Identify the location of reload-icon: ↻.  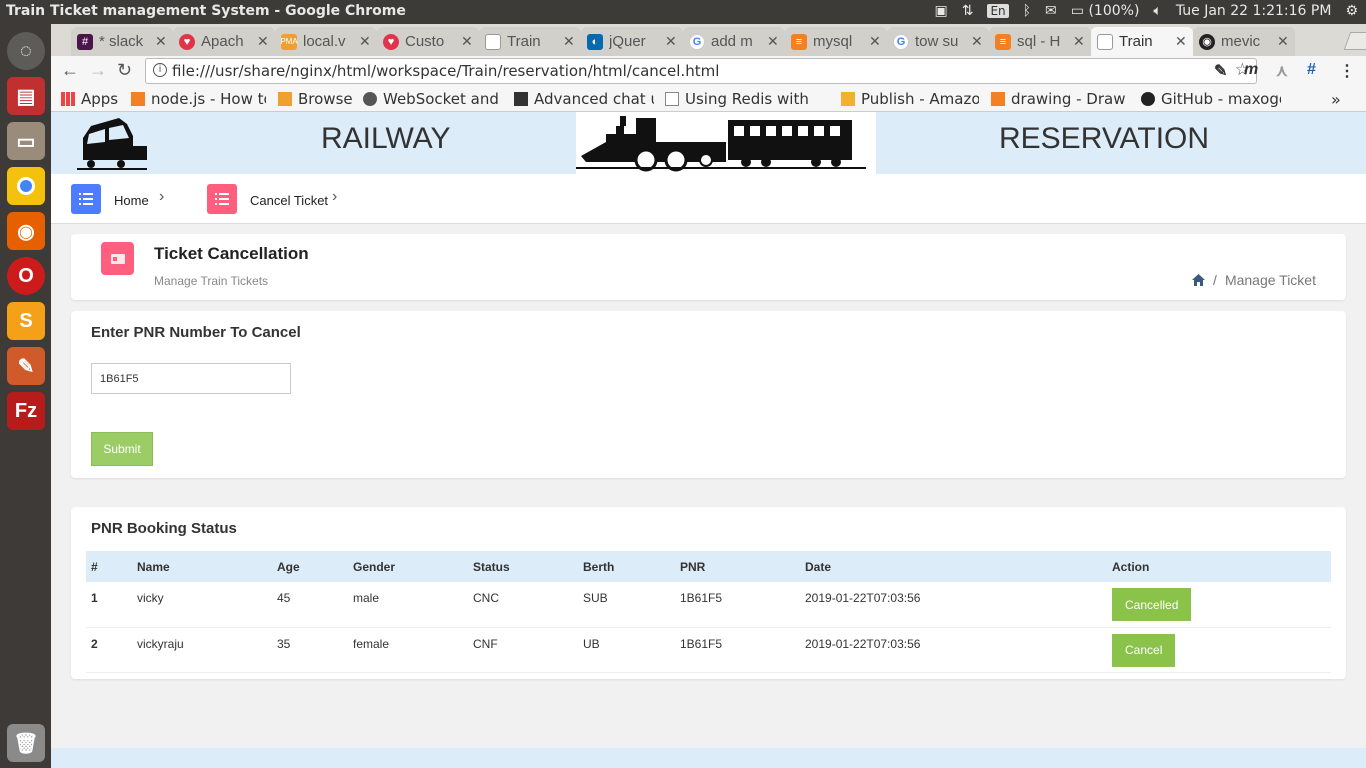
(124, 70).